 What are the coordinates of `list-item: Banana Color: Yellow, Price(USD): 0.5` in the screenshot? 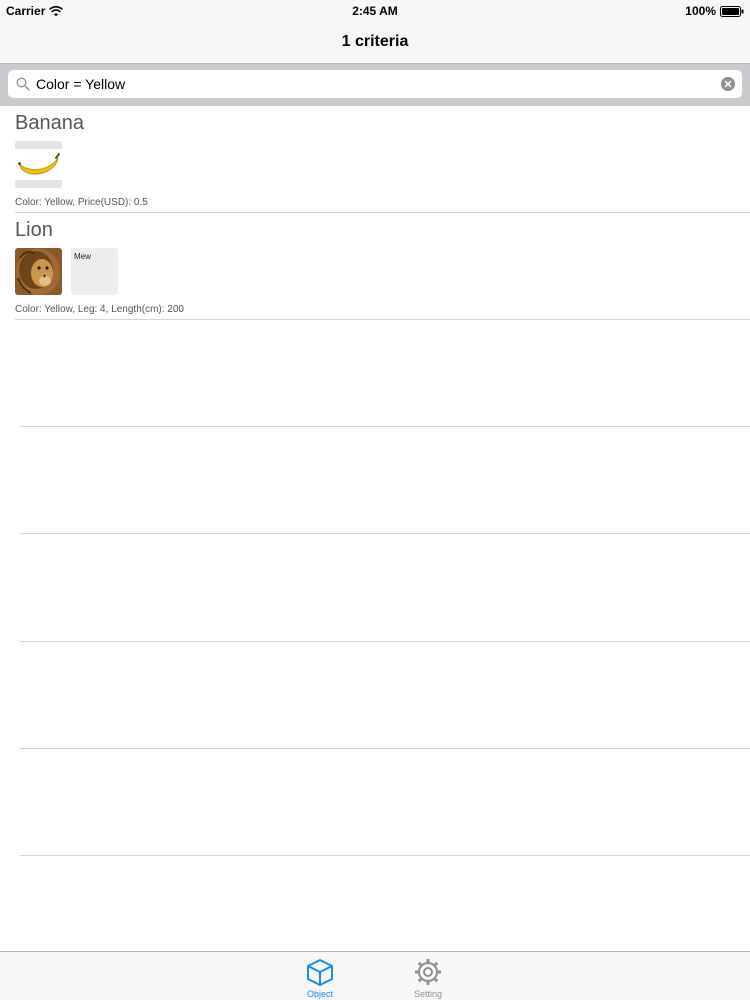 It's located at (375, 159).